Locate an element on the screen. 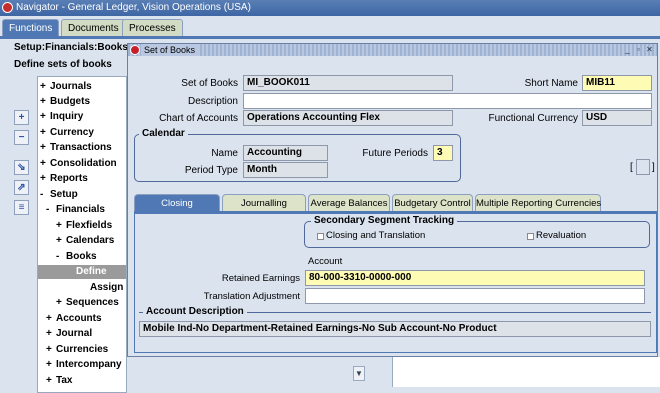 The image size is (660, 393). expand-branch-icon: ⇘ is located at coordinates (21, 167).